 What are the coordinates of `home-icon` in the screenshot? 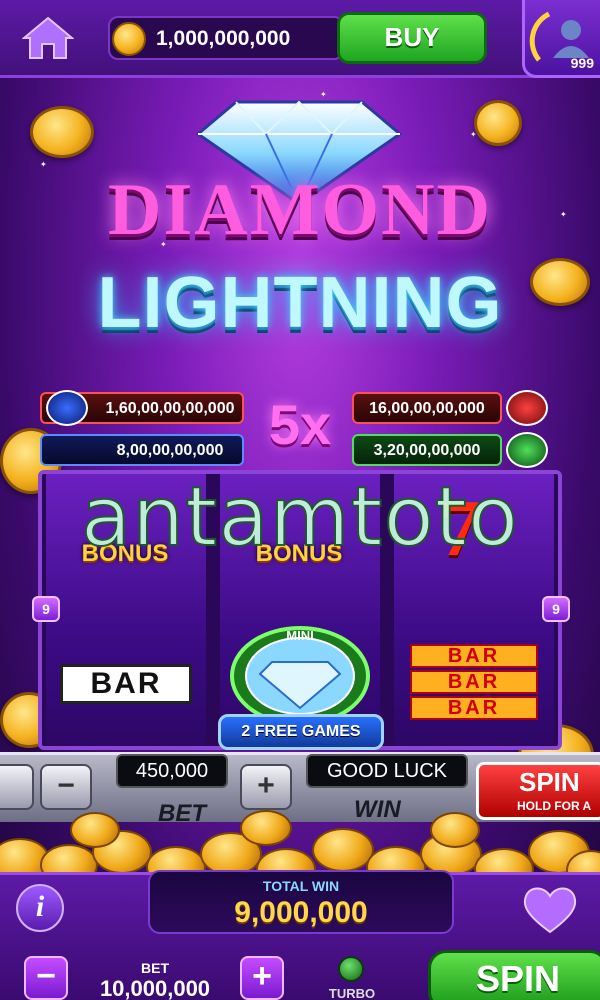 It's located at (48, 37).